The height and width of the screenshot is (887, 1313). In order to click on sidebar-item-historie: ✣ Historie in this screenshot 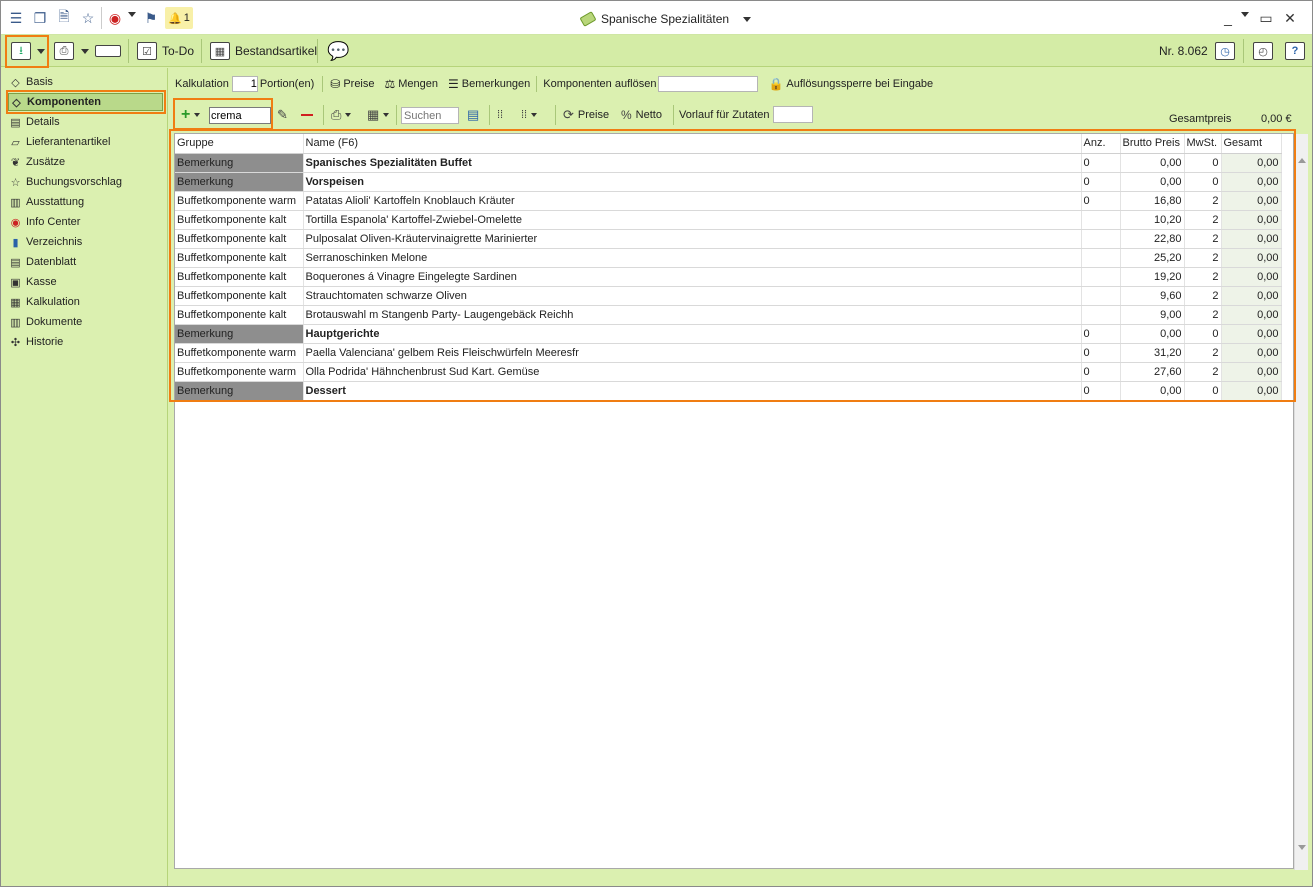, I will do `click(36, 342)`.